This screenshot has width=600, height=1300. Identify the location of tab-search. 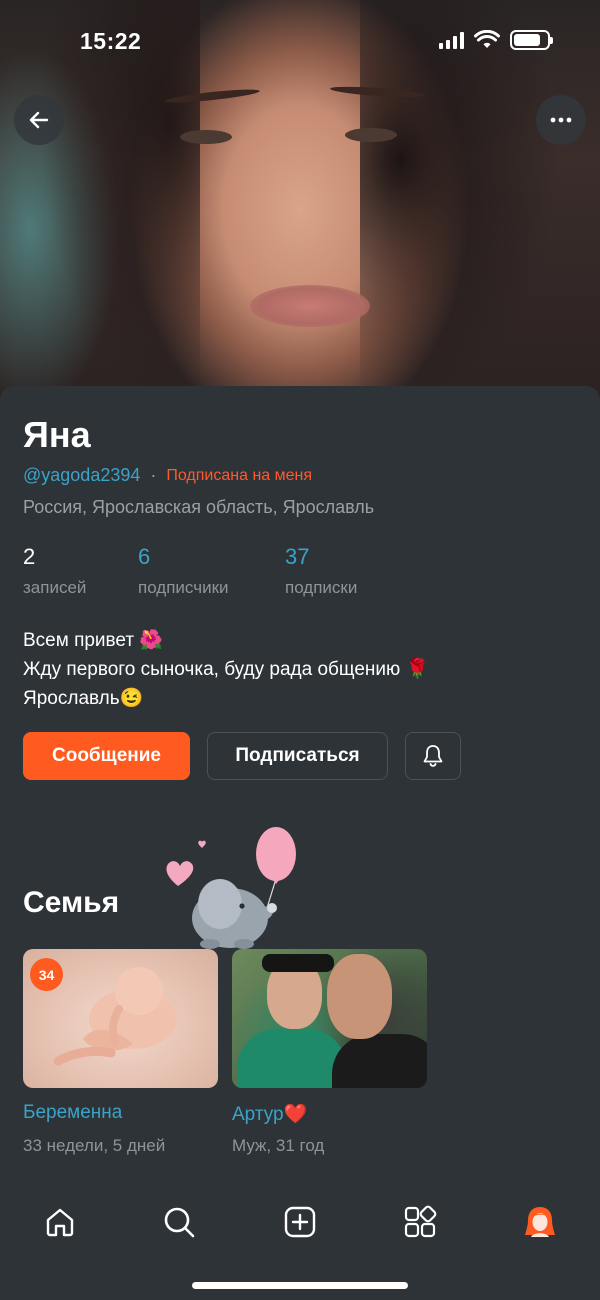
(179, 1222).